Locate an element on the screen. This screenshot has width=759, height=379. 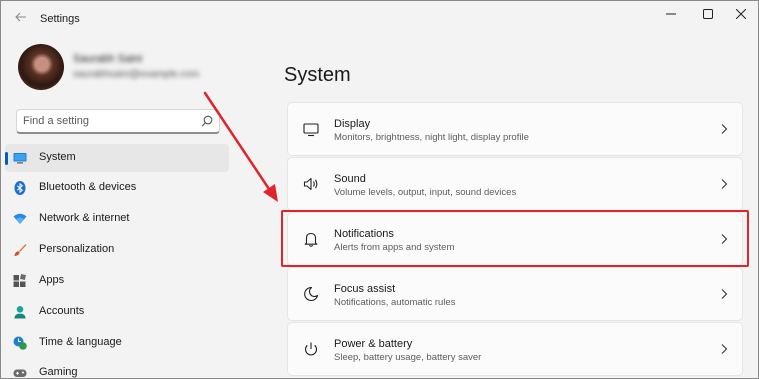
sidebar-item-time-language: Time & language is located at coordinates (117, 343).